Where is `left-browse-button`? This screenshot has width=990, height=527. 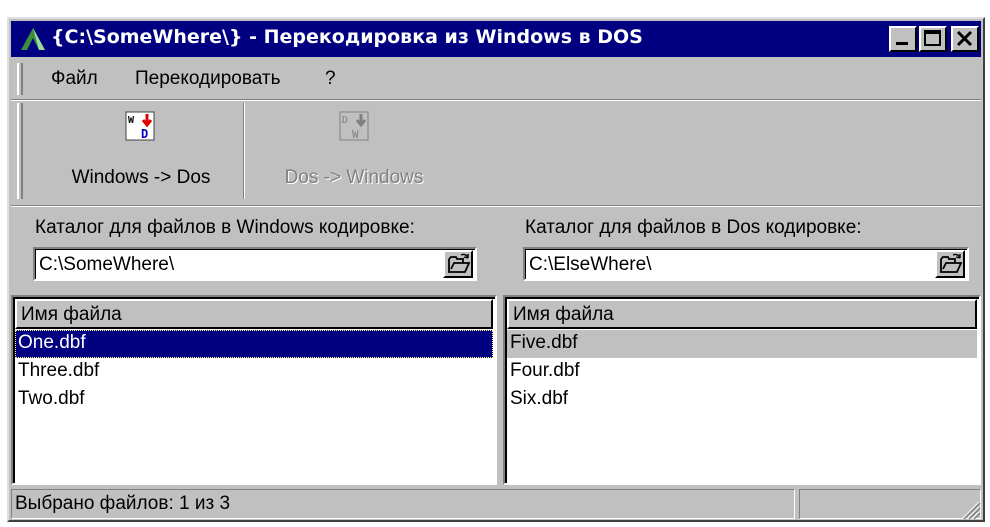
left-browse-button is located at coordinates (458, 264).